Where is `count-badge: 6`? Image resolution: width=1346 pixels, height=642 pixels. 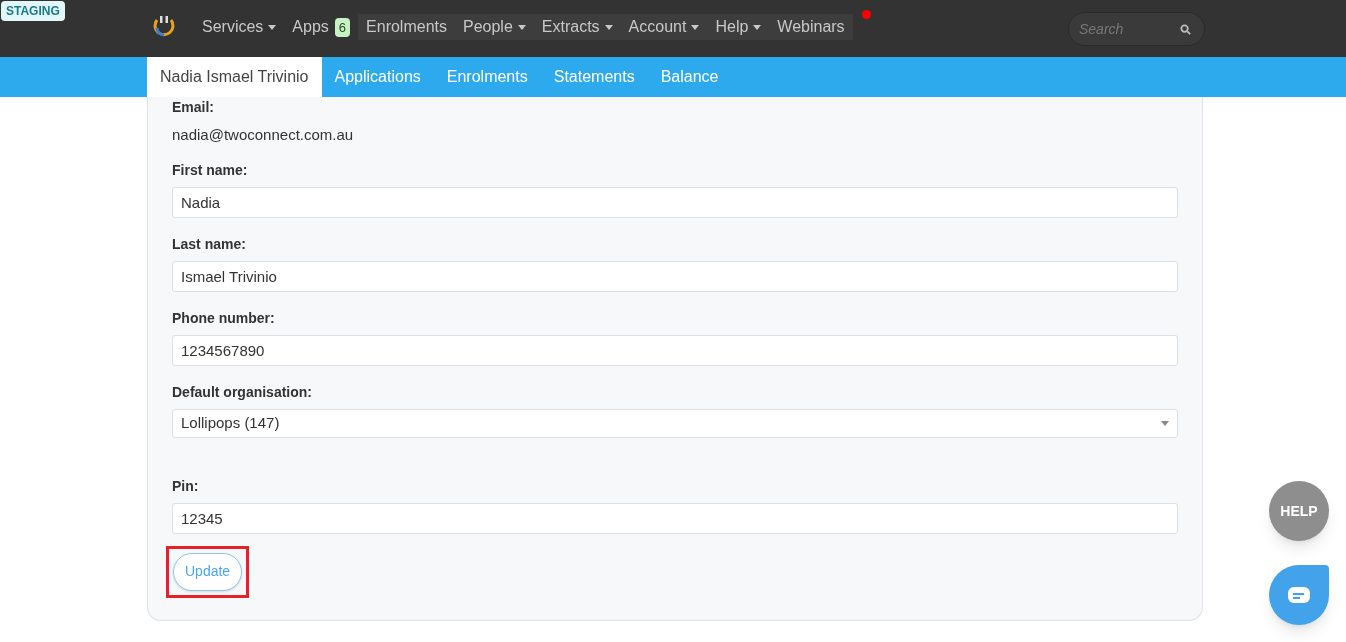
count-badge: 6 is located at coordinates (342, 27).